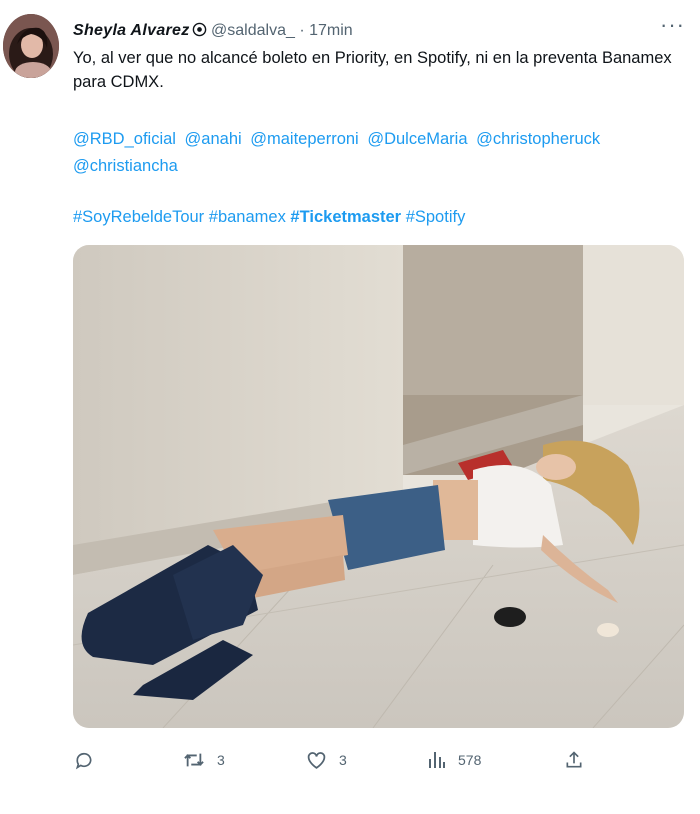 The image size is (700, 814). I want to click on author-handle: @saldalva_, so click(253, 30).